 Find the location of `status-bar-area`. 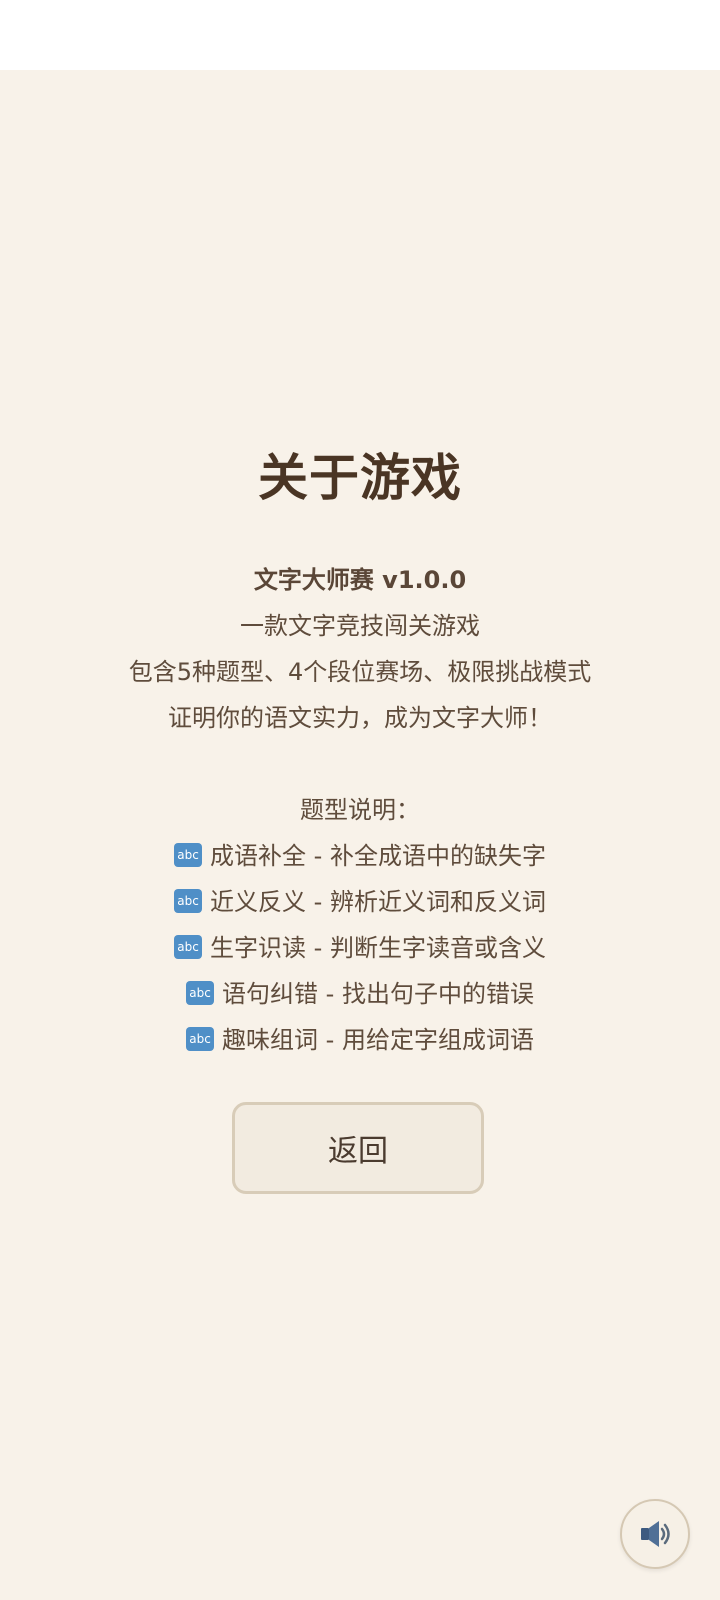

status-bar-area is located at coordinates (360, 35).